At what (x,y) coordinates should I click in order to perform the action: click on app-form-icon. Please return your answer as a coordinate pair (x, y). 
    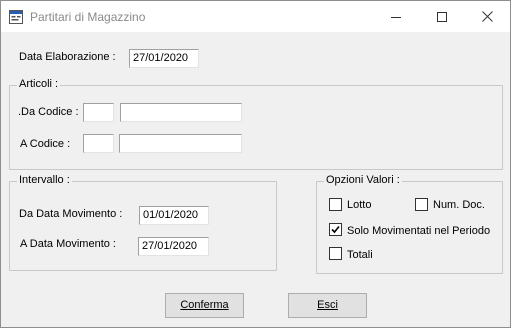
    Looking at the image, I should click on (16, 17).